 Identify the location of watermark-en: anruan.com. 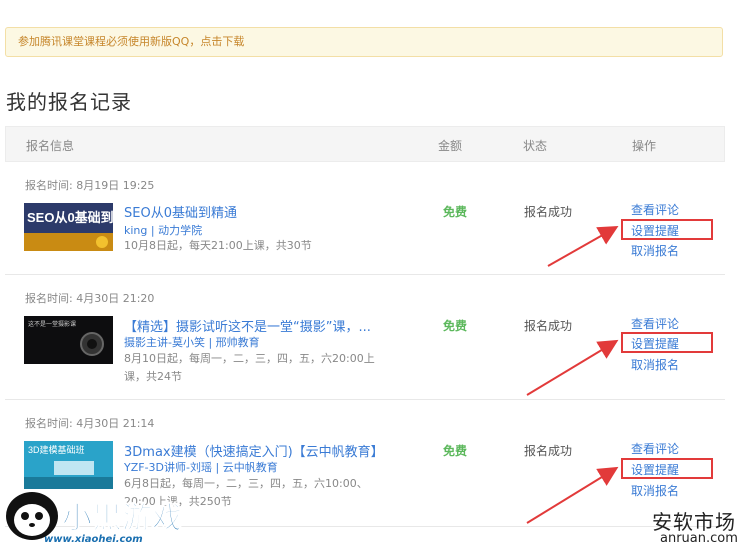
(699, 538).